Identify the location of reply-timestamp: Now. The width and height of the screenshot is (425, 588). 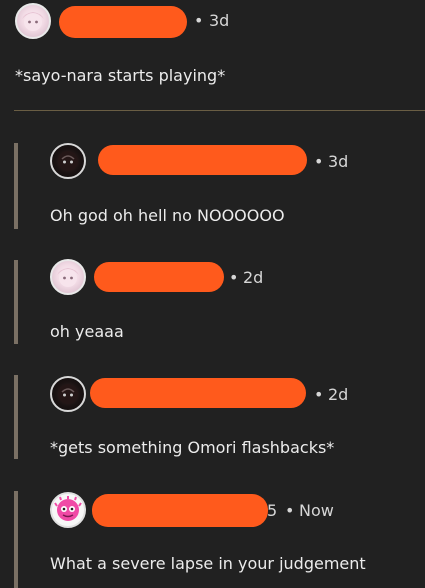
(316, 510).